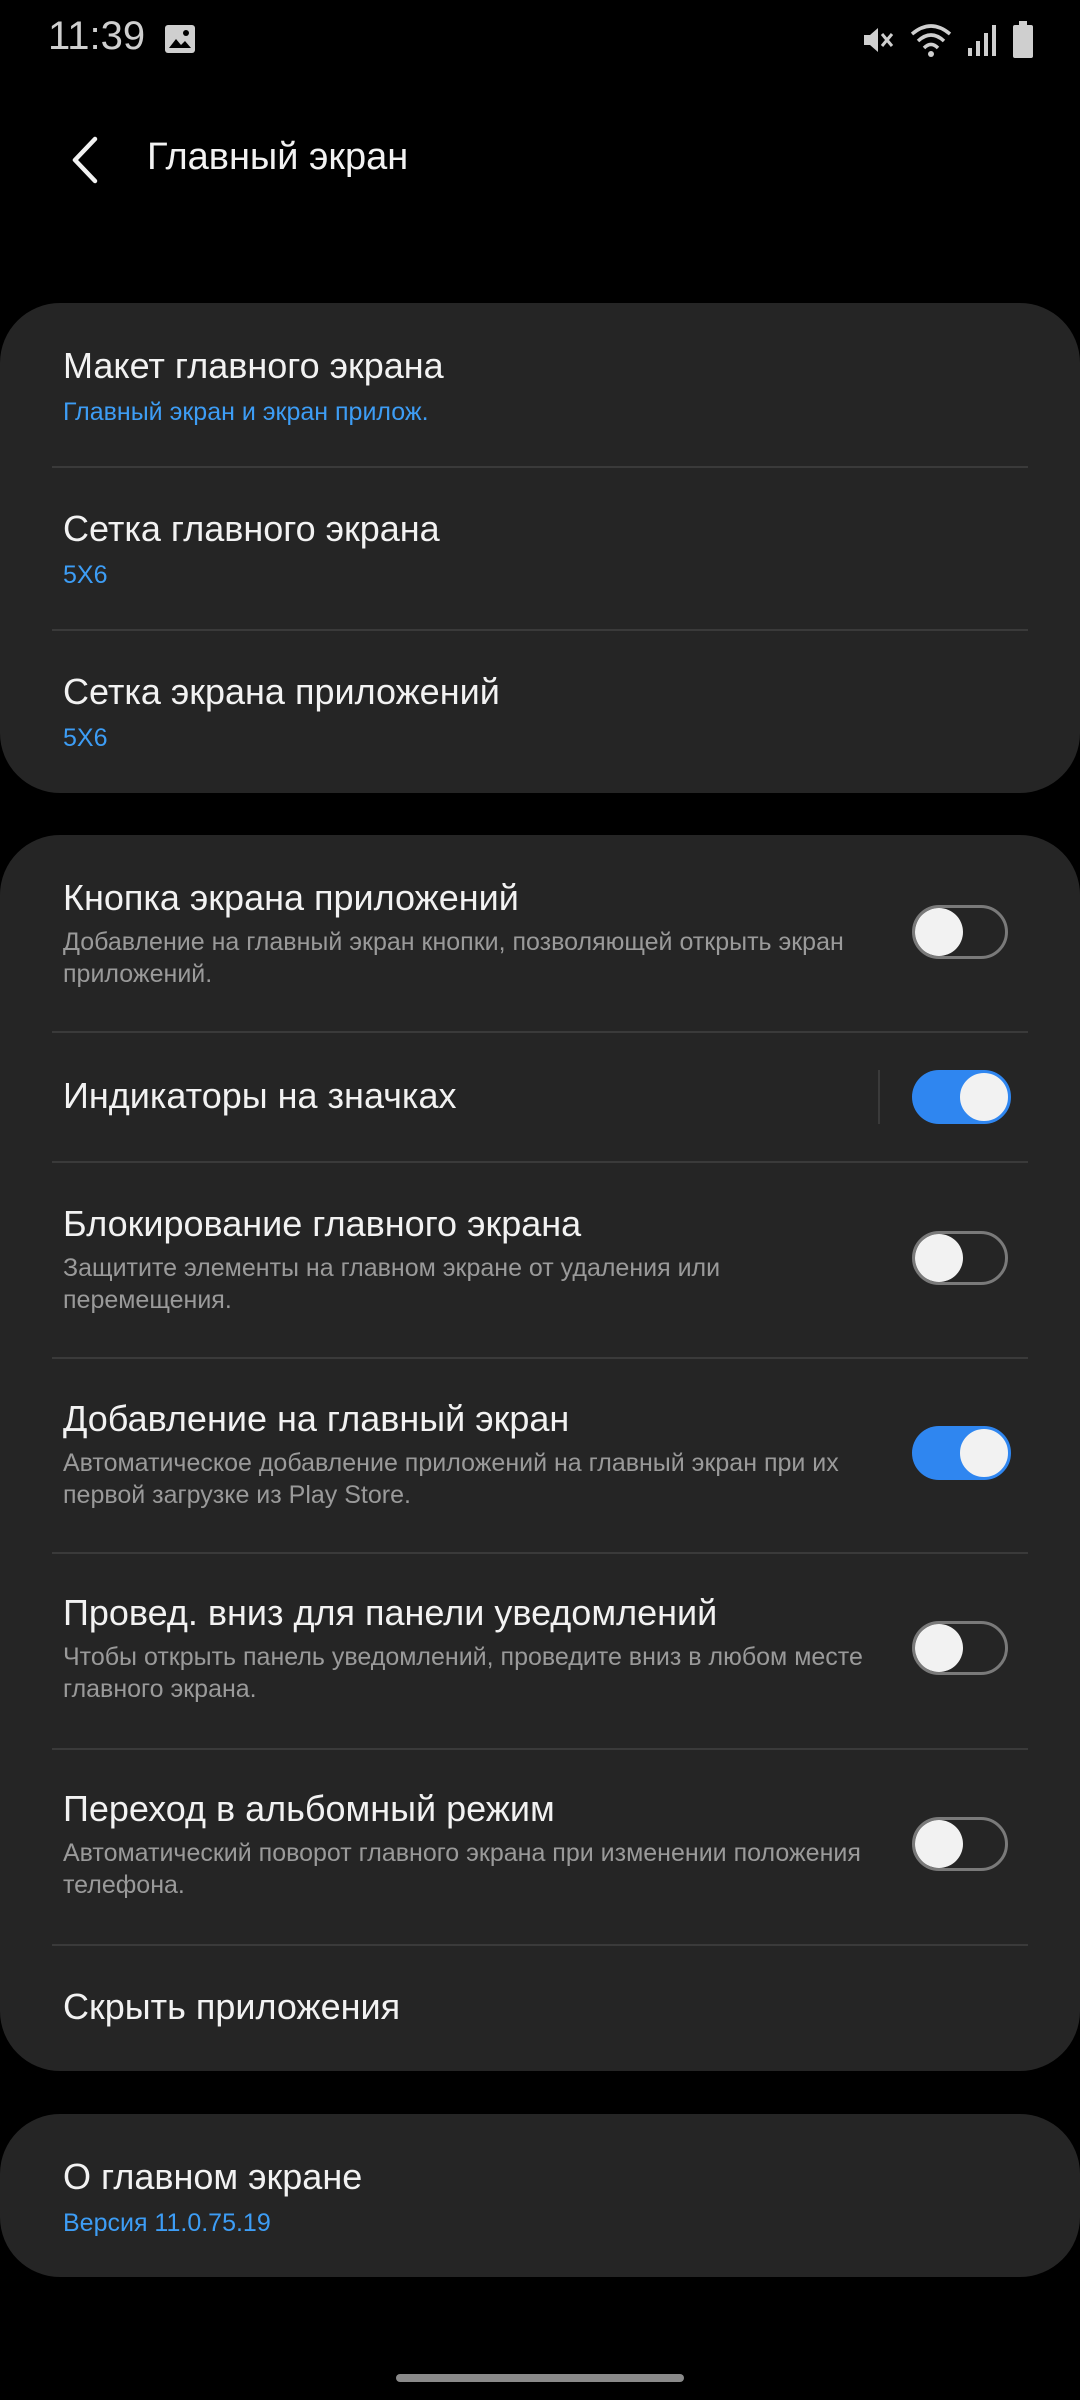  What do you see at coordinates (180, 39) in the screenshot?
I see `image-icon` at bounding box center [180, 39].